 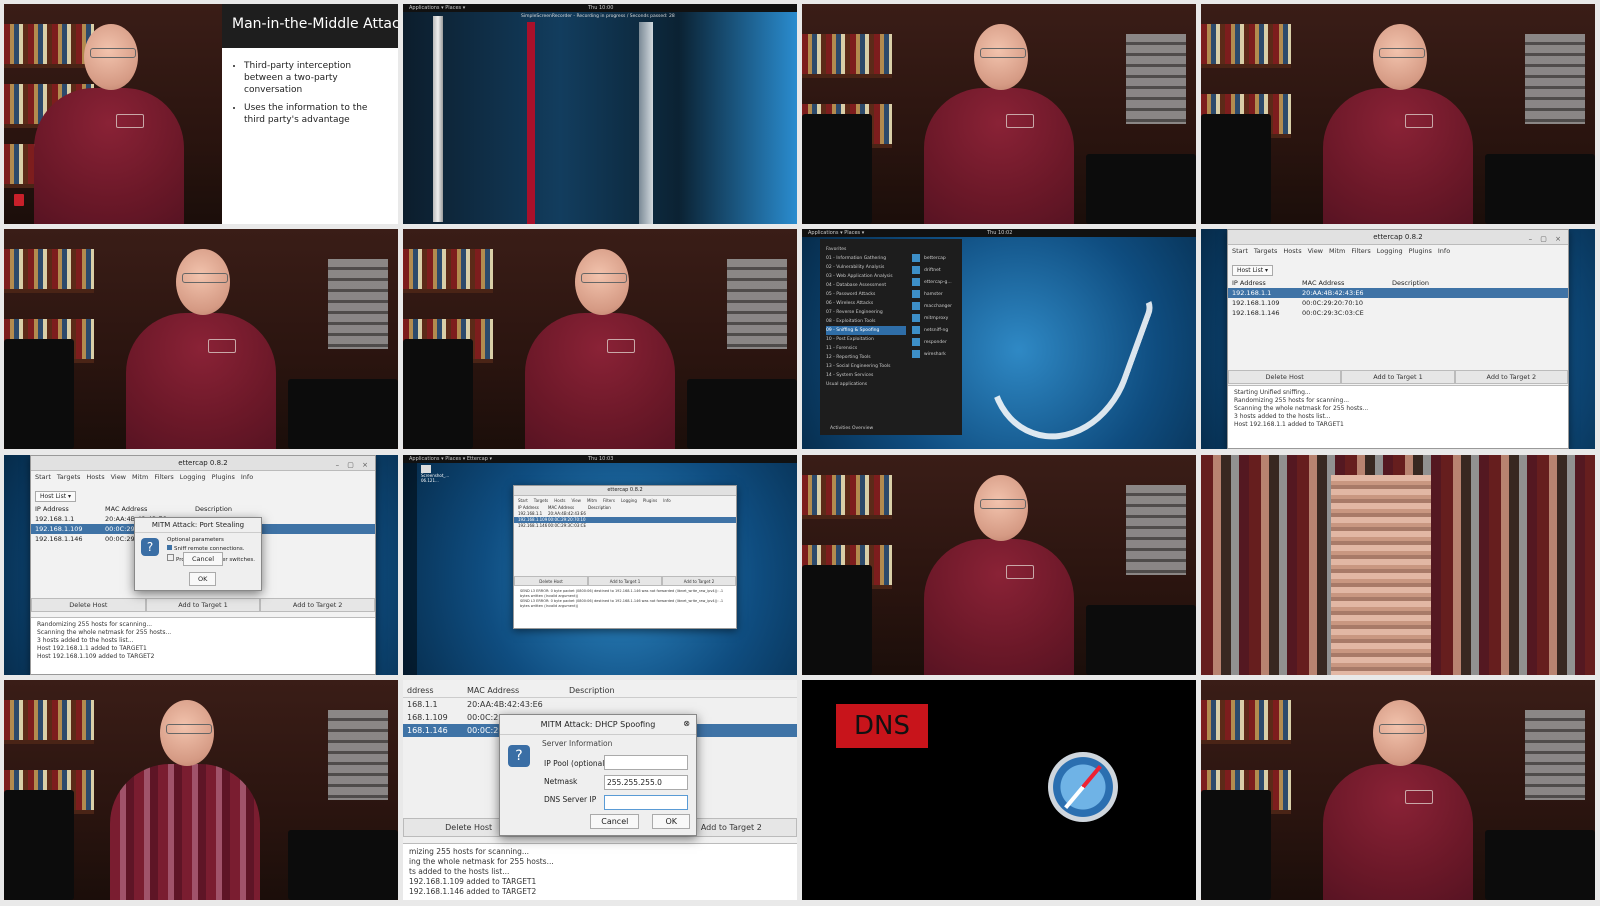 I want to click on menu-category: 05 - Password Attacks, so click(x=866, y=294).